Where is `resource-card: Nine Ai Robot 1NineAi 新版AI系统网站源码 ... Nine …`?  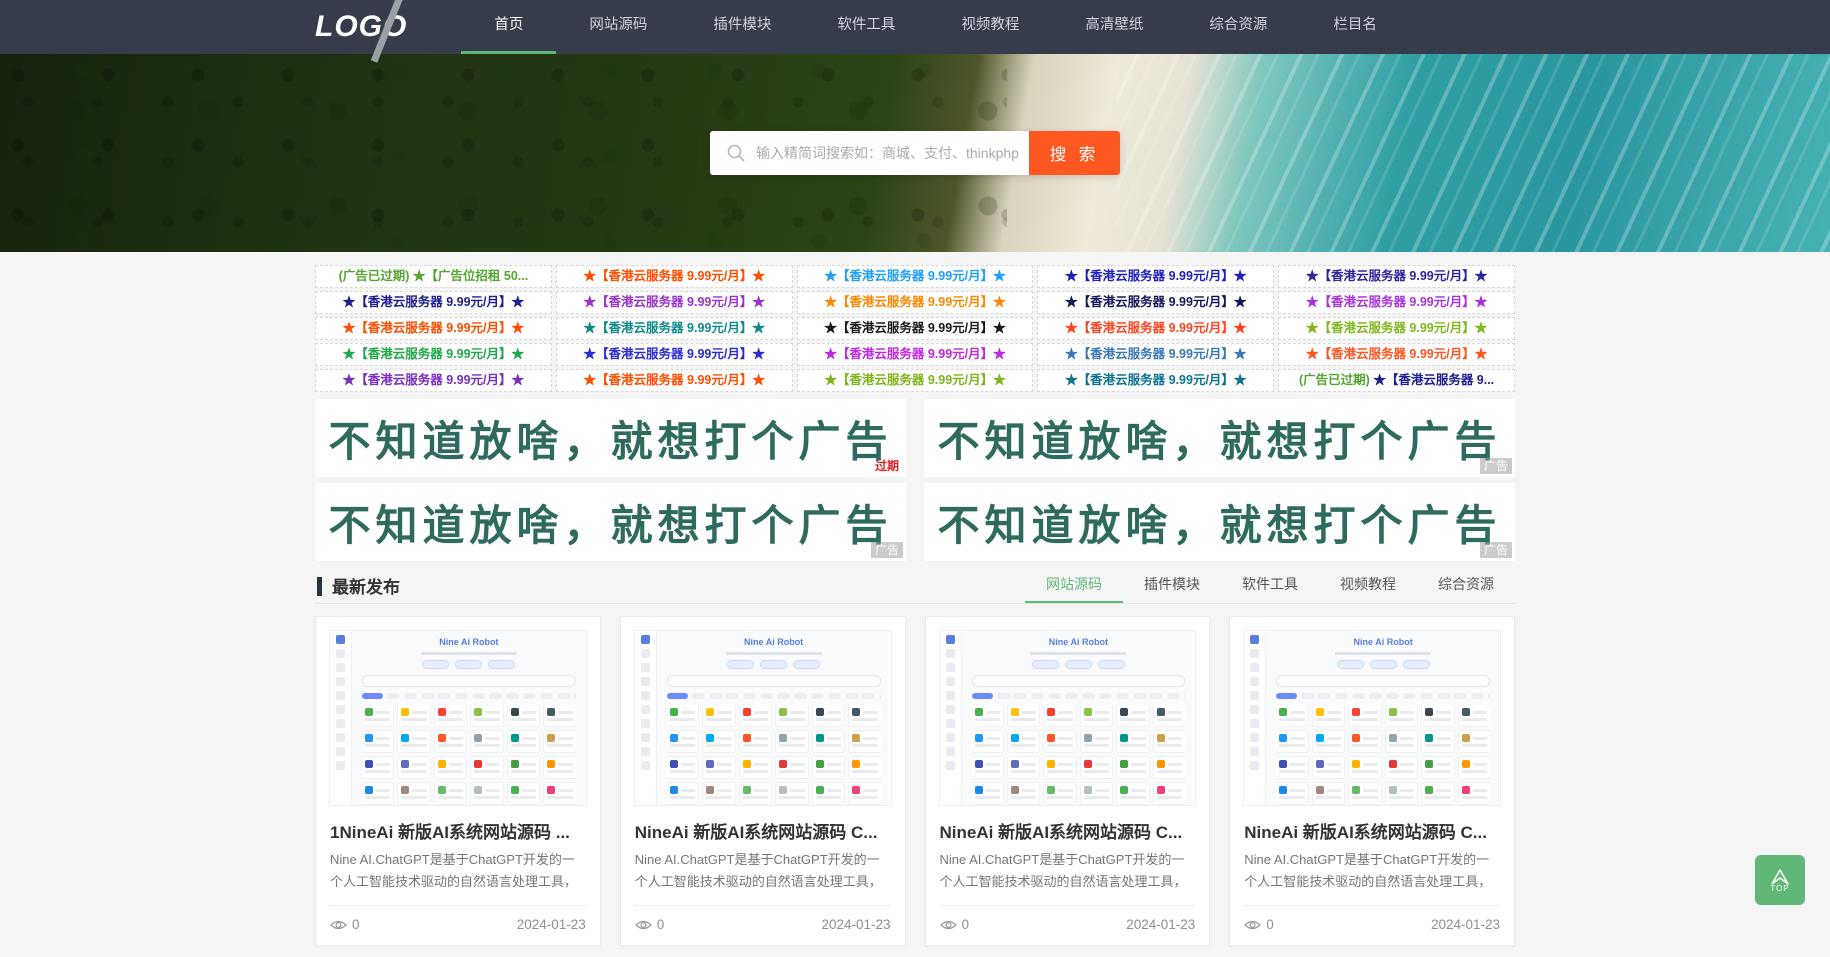 resource-card: Nine Ai Robot 1NineAi 新版AI系统网站源码 ... Nine … is located at coordinates (458, 781).